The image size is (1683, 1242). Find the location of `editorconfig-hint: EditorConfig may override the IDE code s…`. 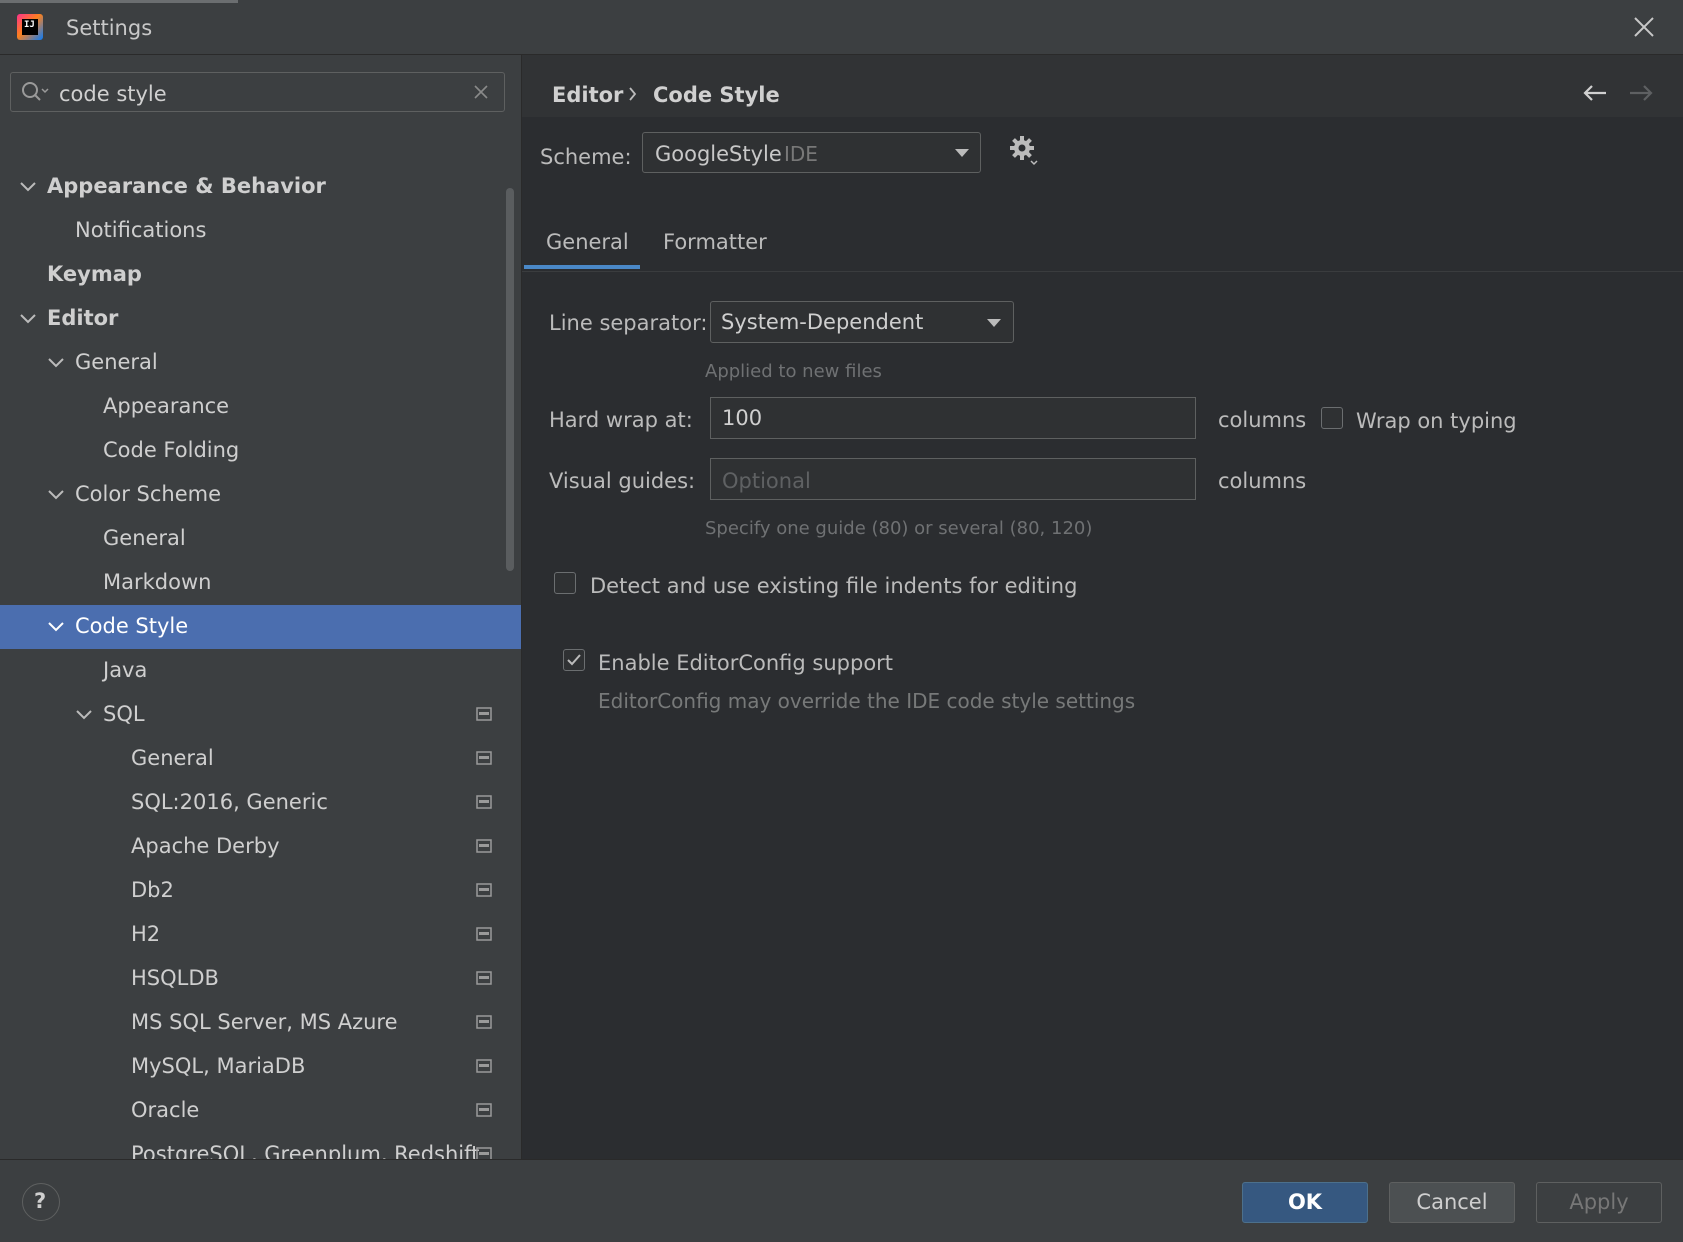

editorconfig-hint: EditorConfig may override the IDE code s… is located at coordinates (867, 701).